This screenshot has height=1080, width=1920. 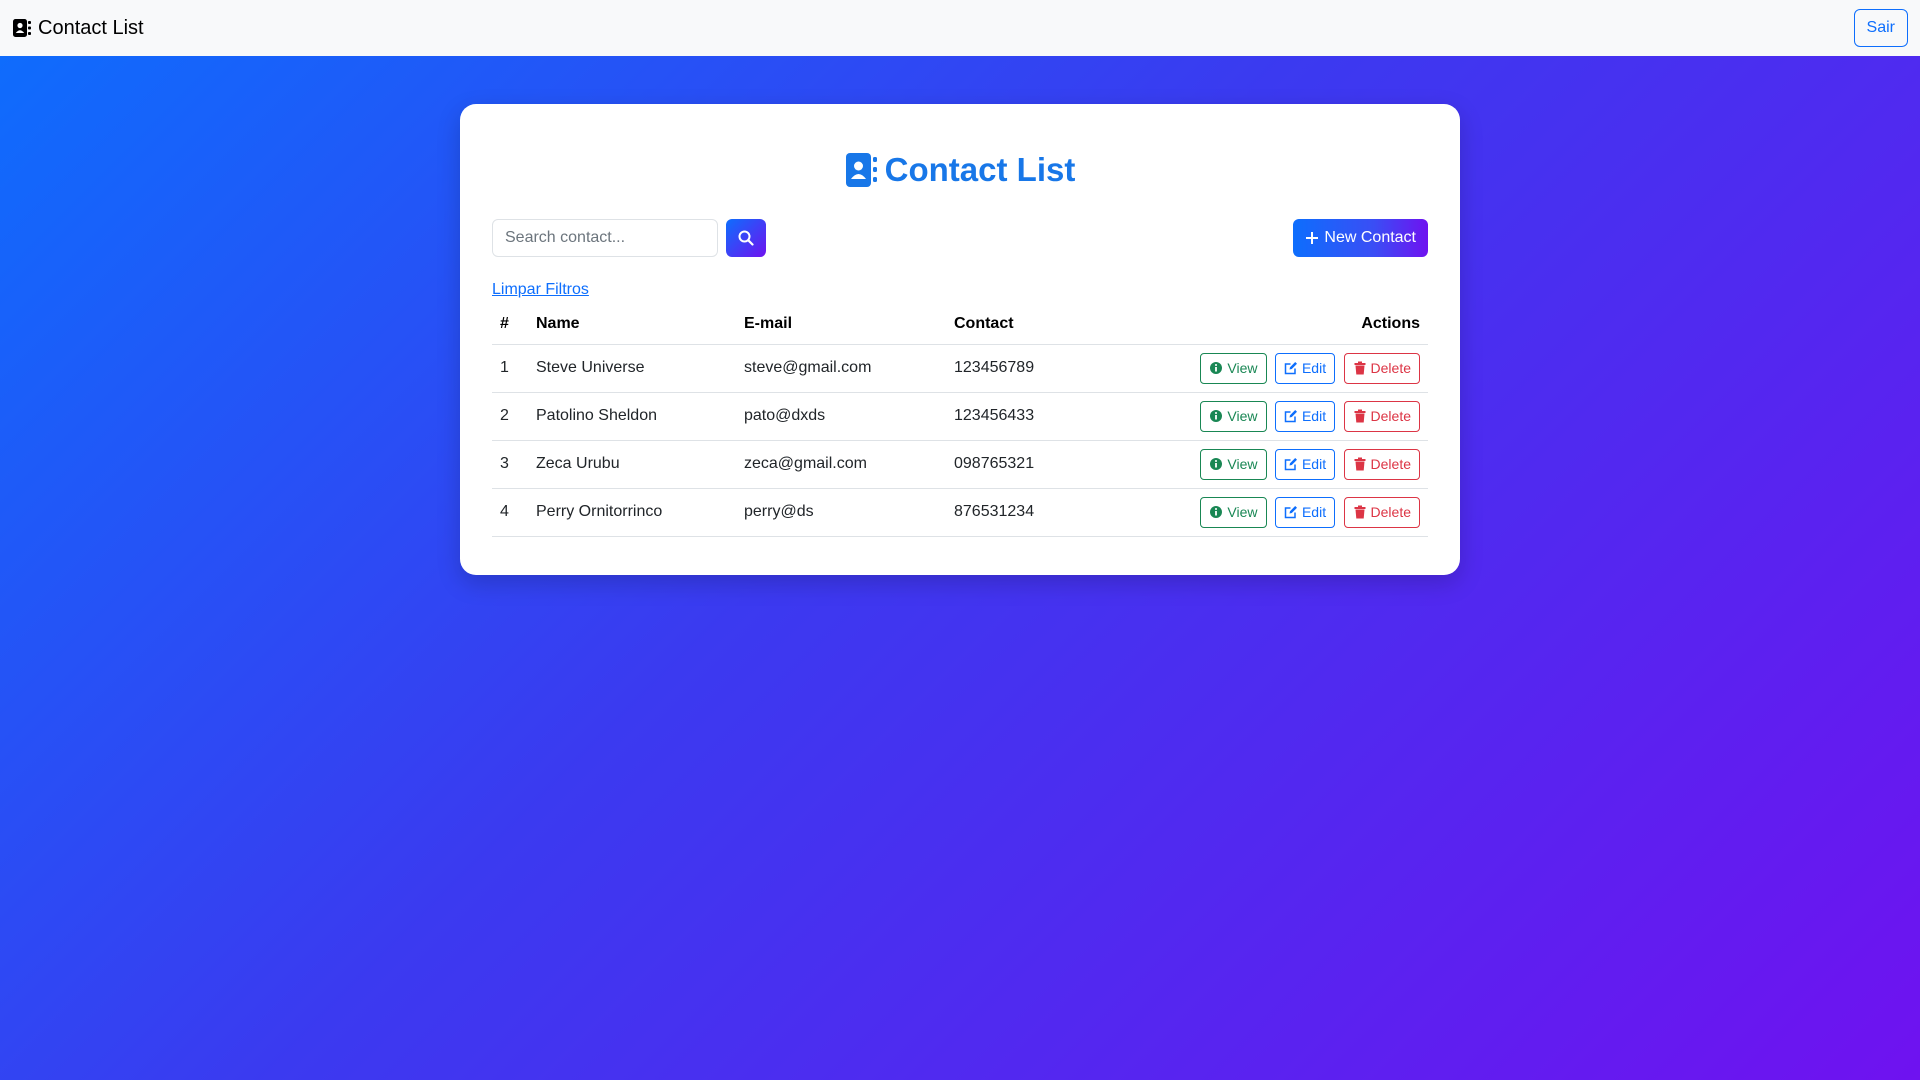 I want to click on brand-label: Contact List, so click(x=91, y=27).